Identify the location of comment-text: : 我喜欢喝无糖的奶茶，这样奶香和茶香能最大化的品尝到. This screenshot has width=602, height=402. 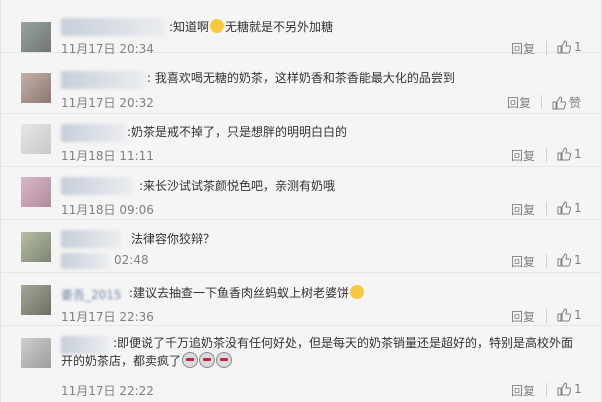
(301, 78).